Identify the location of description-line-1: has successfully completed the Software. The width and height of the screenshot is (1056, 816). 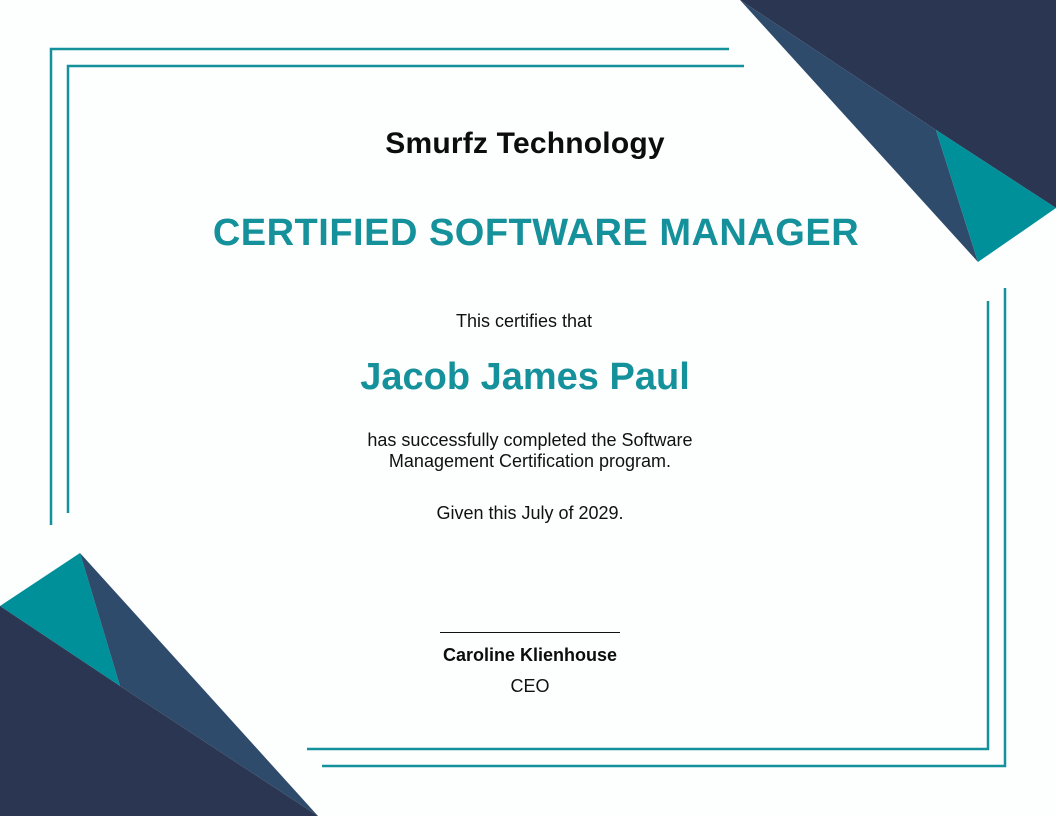
(530, 440).